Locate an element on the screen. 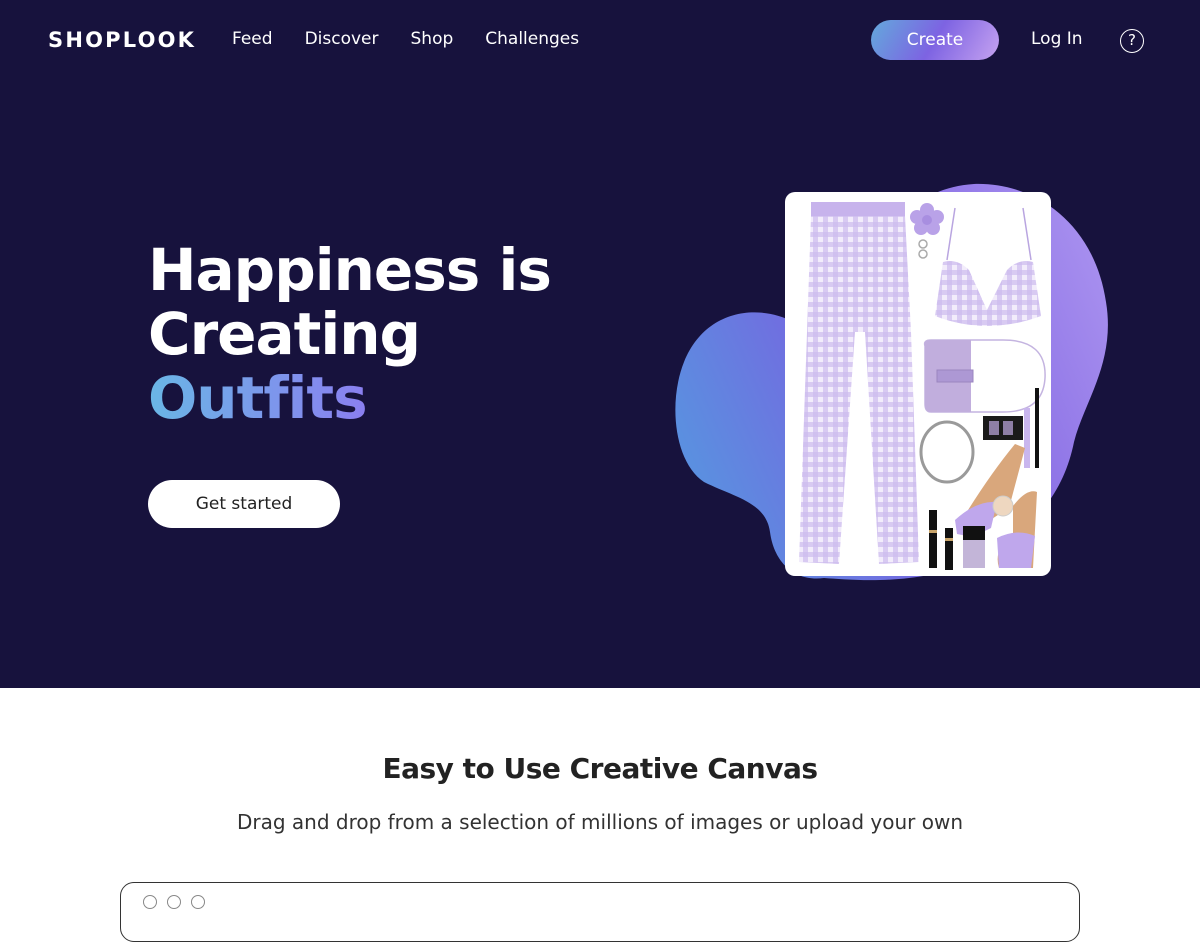 This screenshot has width=1200, height=942. headline-accent: Outfits is located at coordinates (349, 398).